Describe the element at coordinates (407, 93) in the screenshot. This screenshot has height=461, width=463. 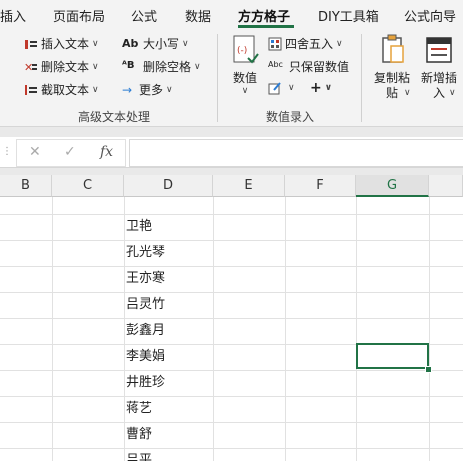
I see `copy-paste-caret: ∨` at that location.